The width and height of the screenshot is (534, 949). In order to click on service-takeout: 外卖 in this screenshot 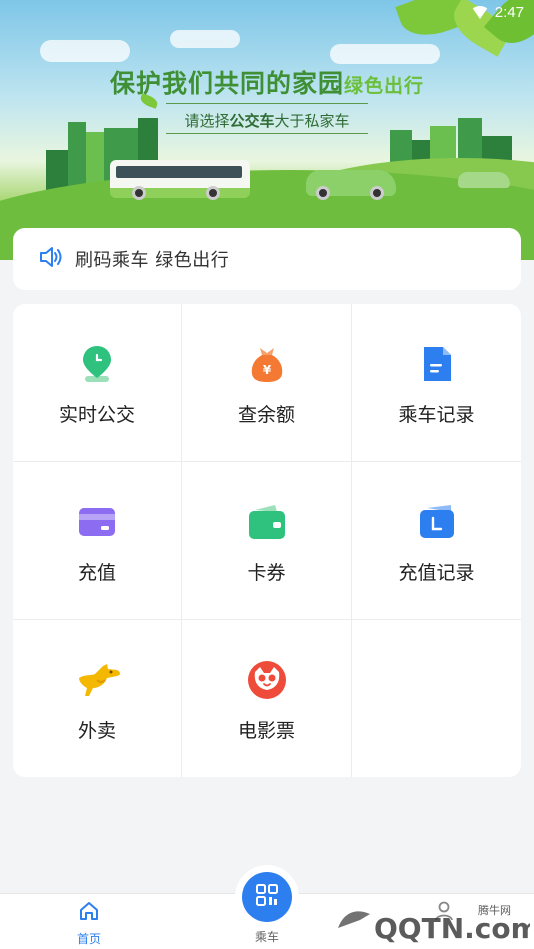, I will do `click(97, 698)`.